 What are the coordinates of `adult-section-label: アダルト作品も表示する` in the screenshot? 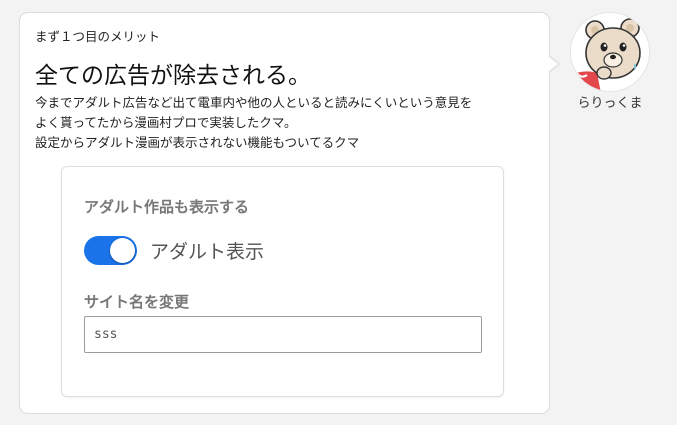 It's located at (167, 207).